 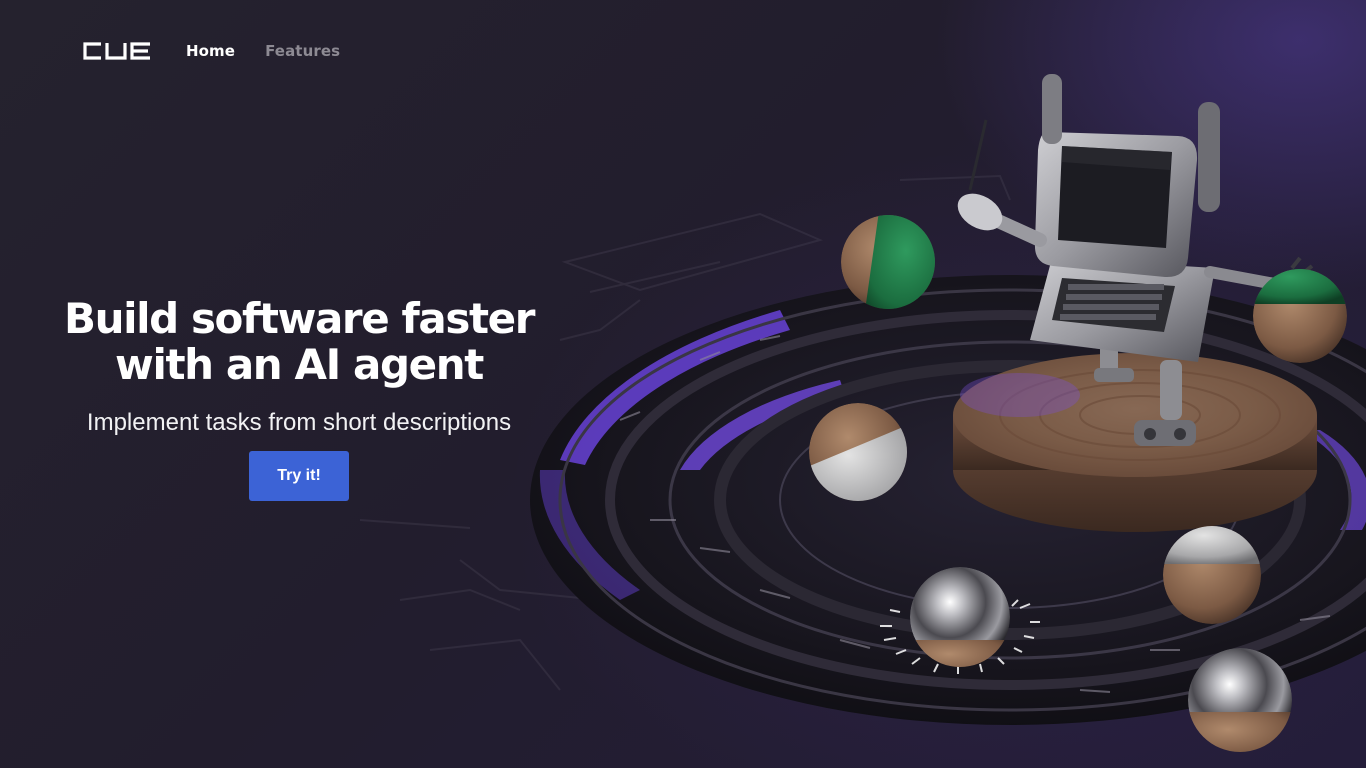 I want to click on try-it-button: Try it!, so click(x=299, y=476).